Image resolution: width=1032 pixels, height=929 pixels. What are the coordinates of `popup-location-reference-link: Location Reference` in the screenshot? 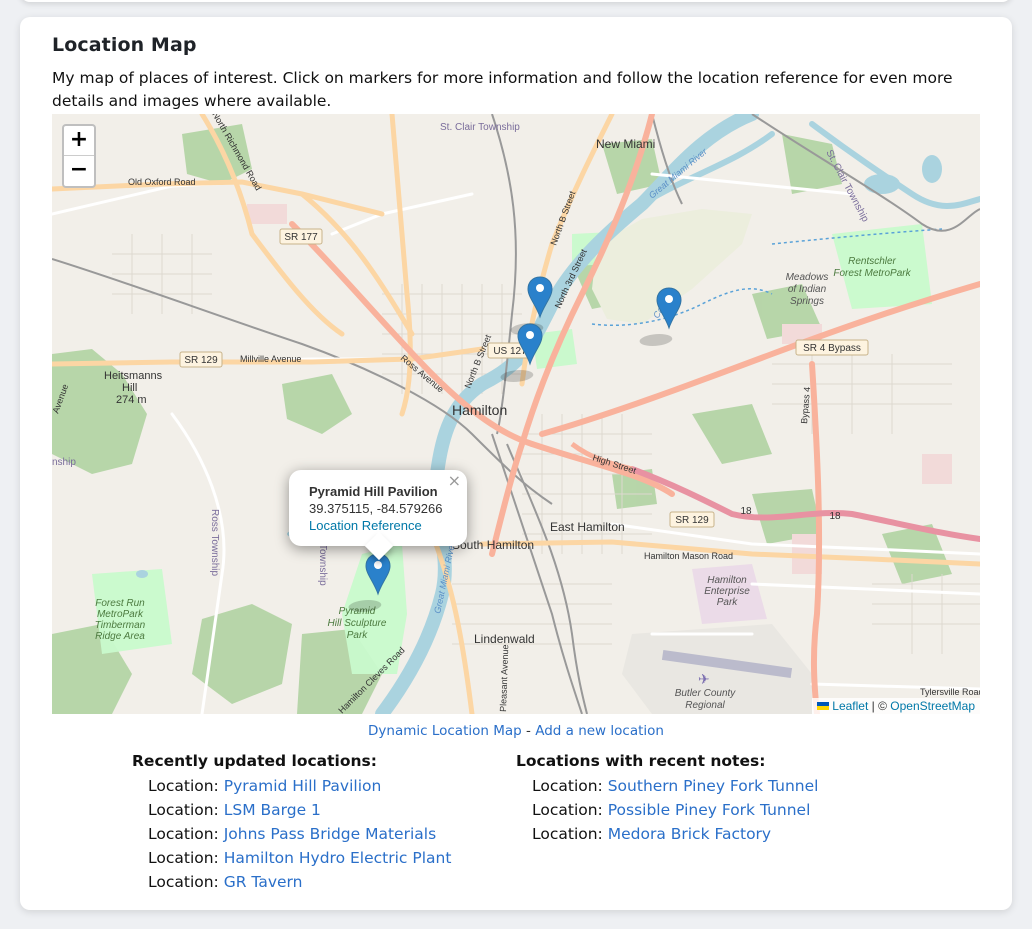 It's located at (365, 525).